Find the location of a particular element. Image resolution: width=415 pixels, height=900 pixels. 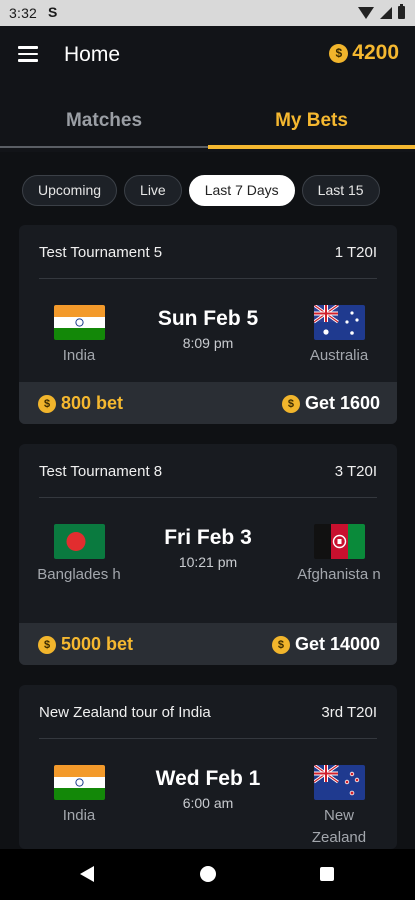

payout-amount: $ Get 1600 is located at coordinates (330, 403).